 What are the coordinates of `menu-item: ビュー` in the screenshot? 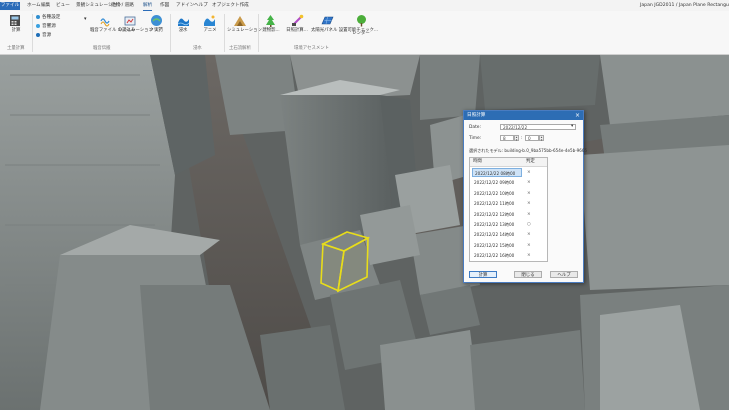 It's located at (63, 6).